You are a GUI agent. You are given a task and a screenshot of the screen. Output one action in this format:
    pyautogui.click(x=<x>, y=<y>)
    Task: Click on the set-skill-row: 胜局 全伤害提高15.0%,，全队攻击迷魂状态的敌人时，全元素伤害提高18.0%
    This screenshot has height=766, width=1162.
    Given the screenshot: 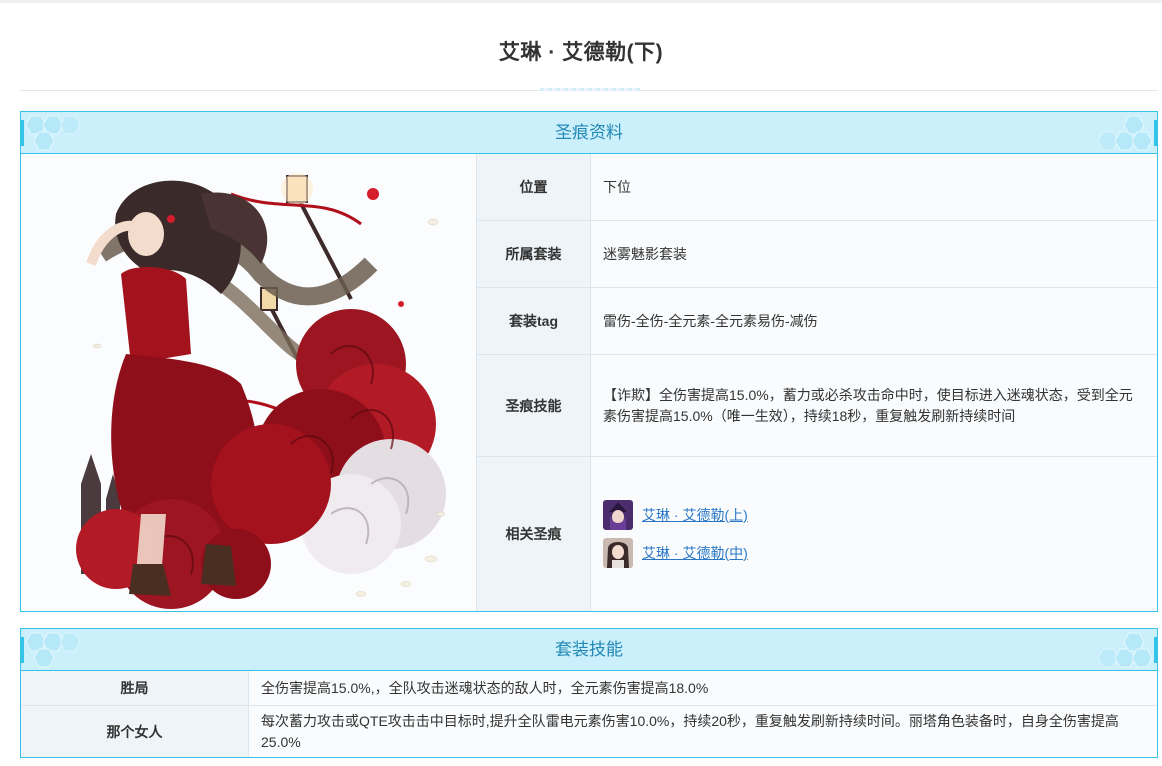 What is the action you would take?
    pyautogui.click(x=589, y=688)
    